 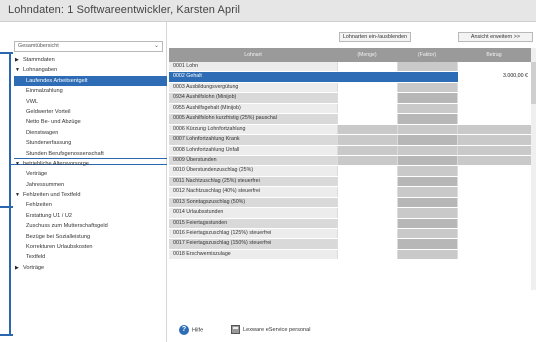 I want to click on cell-lohnart: 0018 Erschwerniszulage, so click(x=253, y=254).